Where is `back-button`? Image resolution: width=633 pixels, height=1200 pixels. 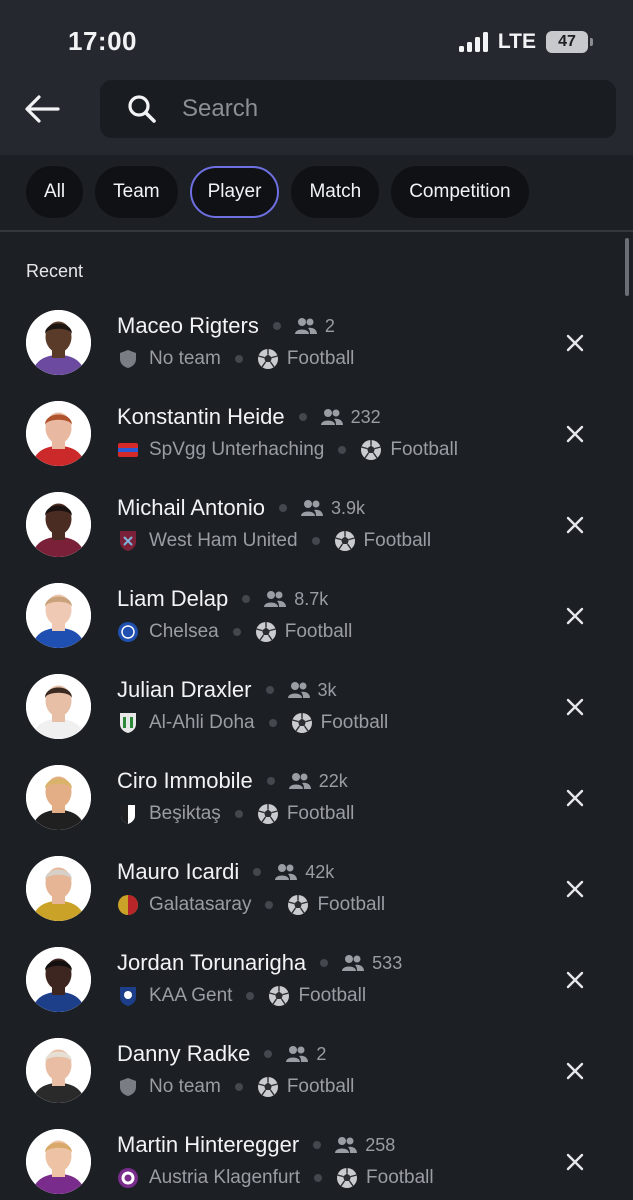
back-button is located at coordinates (42, 109).